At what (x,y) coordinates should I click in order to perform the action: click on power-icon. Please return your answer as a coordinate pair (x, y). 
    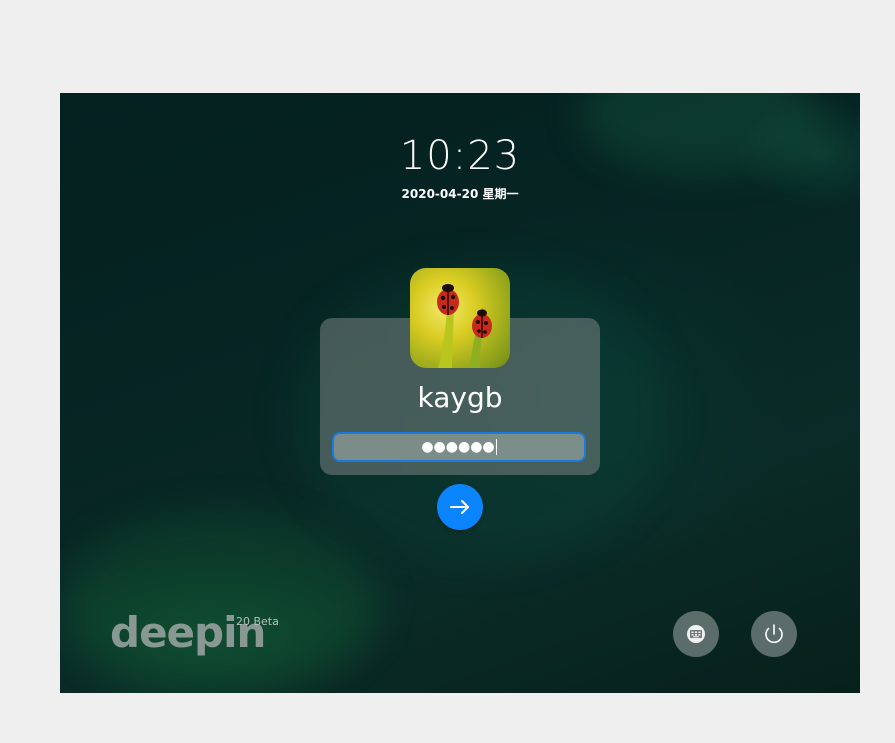
    Looking at the image, I should click on (774, 634).